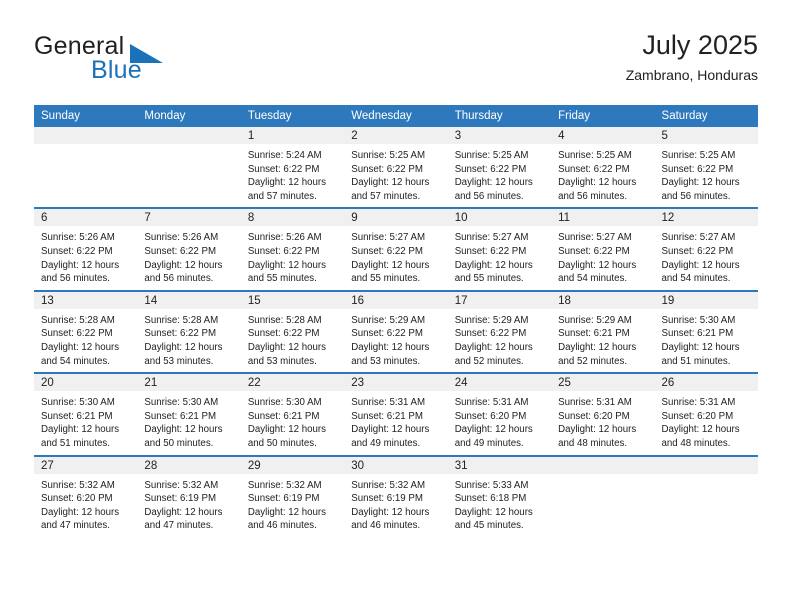 The image size is (792, 612). I want to click on day-number: 30, so click(396, 465).